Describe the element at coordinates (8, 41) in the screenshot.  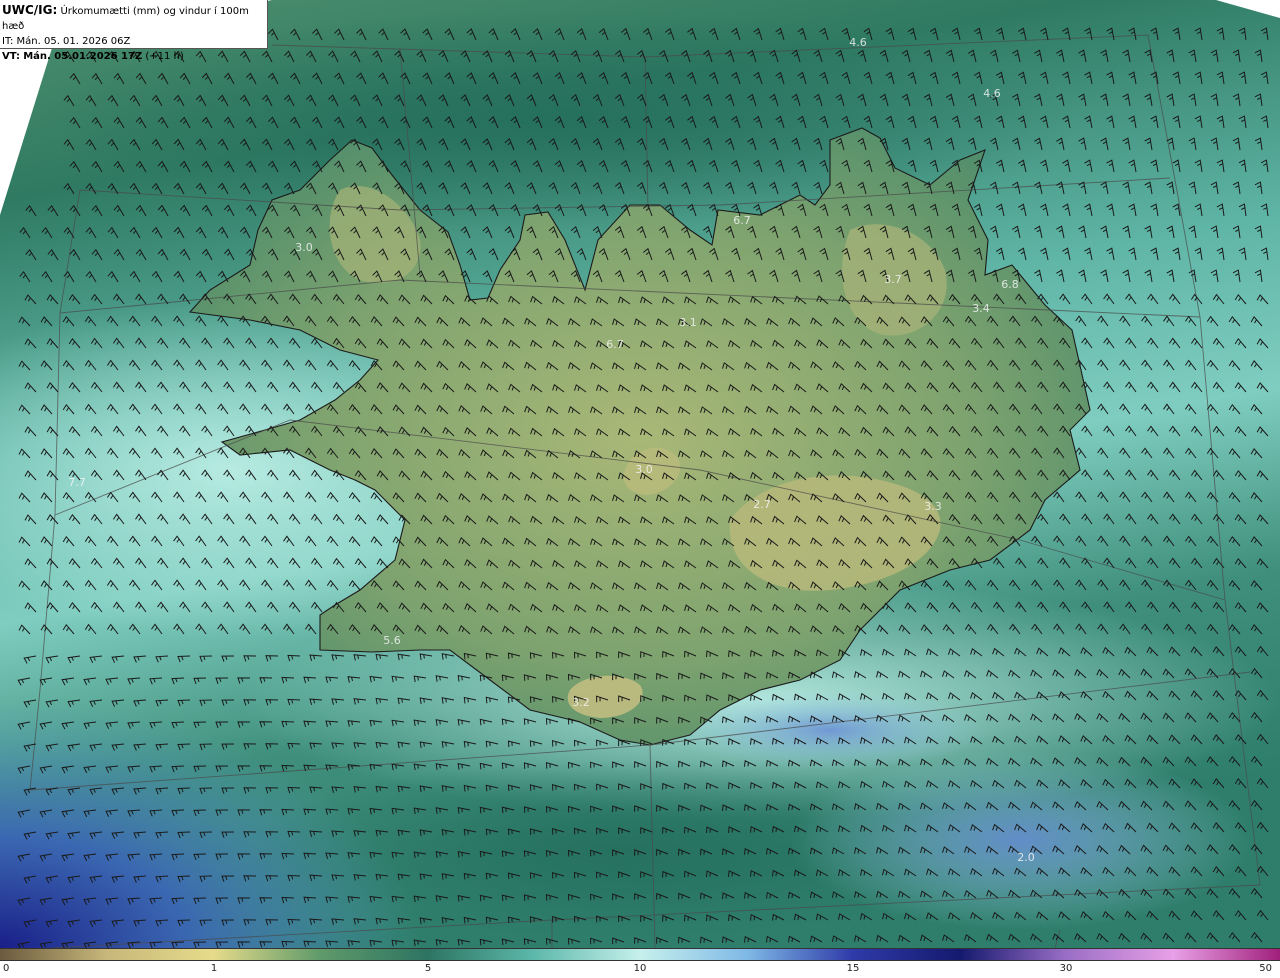
I see `it-prefix: IT:` at that location.